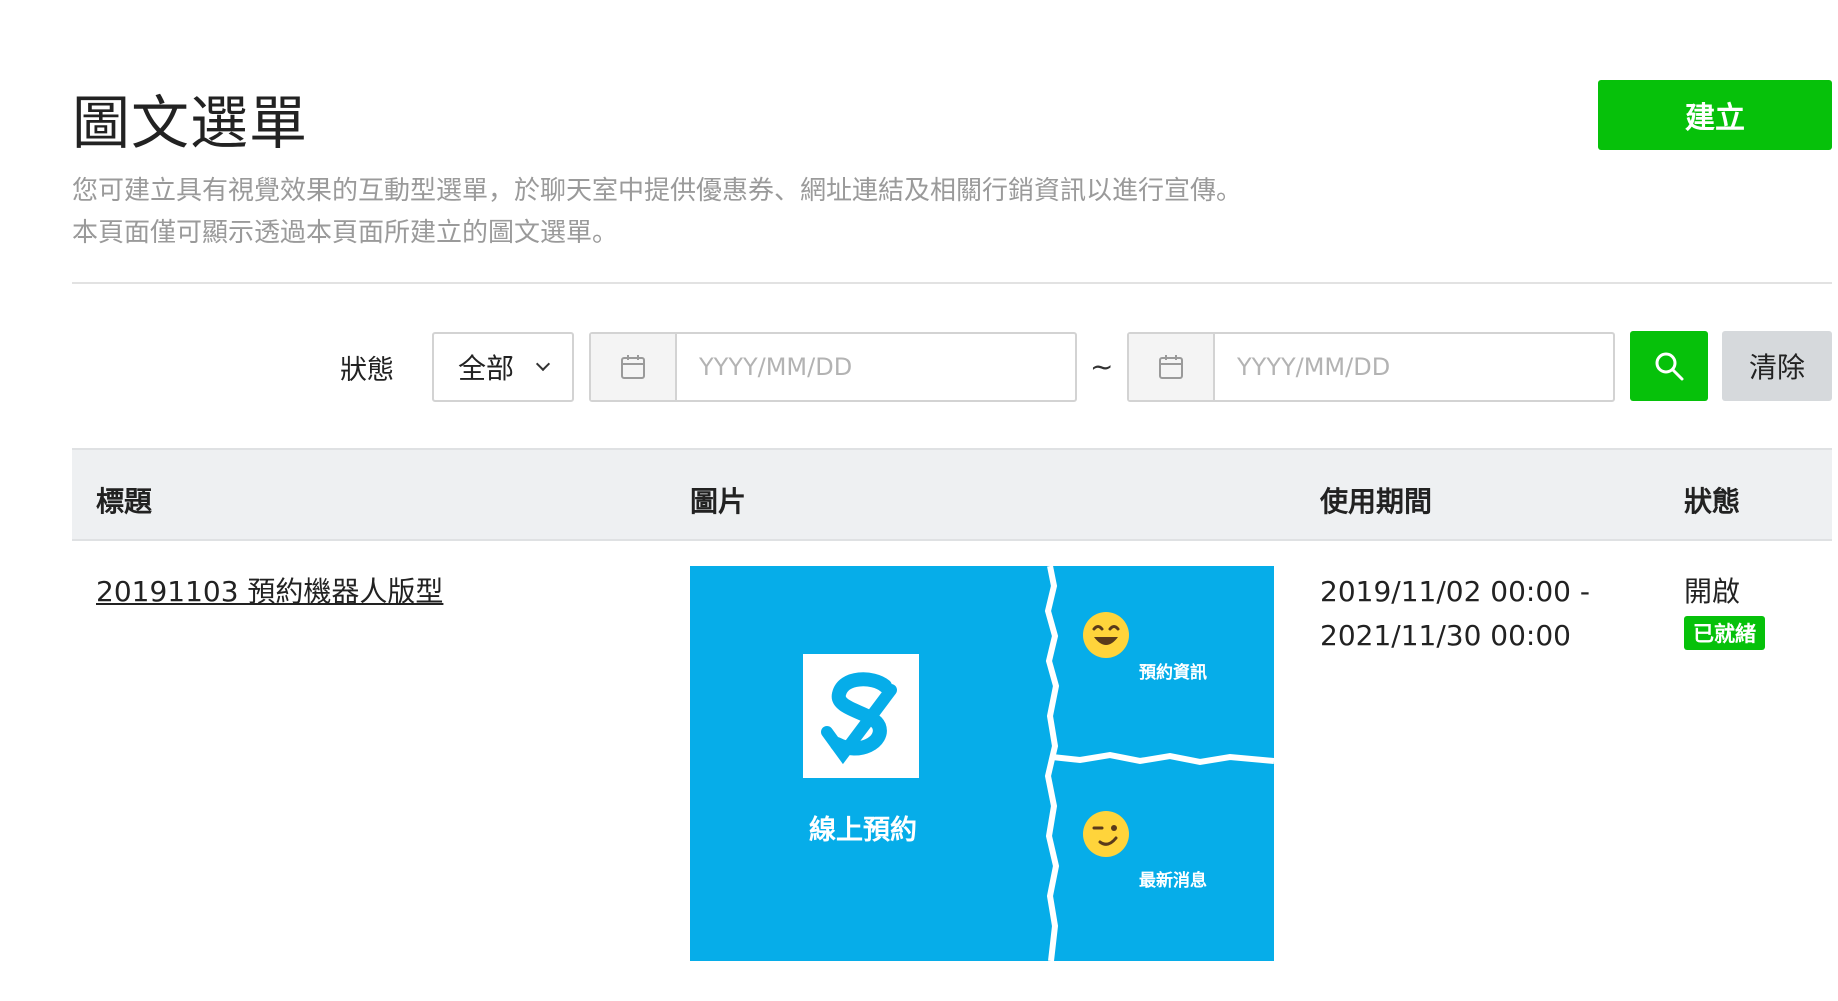 The height and width of the screenshot is (1001, 1838). What do you see at coordinates (486, 368) in the screenshot?
I see `status-filter-value: 全部` at bounding box center [486, 368].